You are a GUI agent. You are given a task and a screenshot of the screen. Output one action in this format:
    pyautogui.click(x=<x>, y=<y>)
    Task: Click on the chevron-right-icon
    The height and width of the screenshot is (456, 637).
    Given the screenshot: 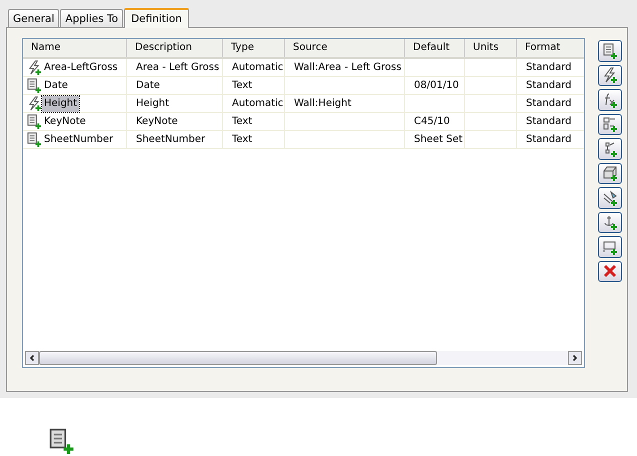 What is the action you would take?
    pyautogui.click(x=575, y=358)
    